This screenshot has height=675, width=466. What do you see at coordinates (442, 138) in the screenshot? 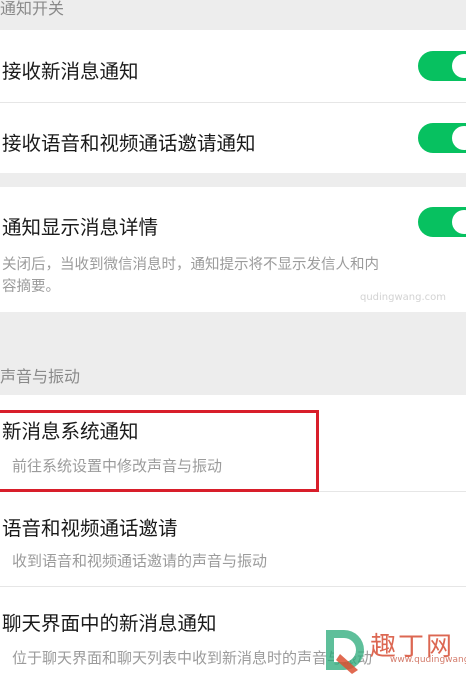
I see `toggle-receive-call-invite` at bounding box center [442, 138].